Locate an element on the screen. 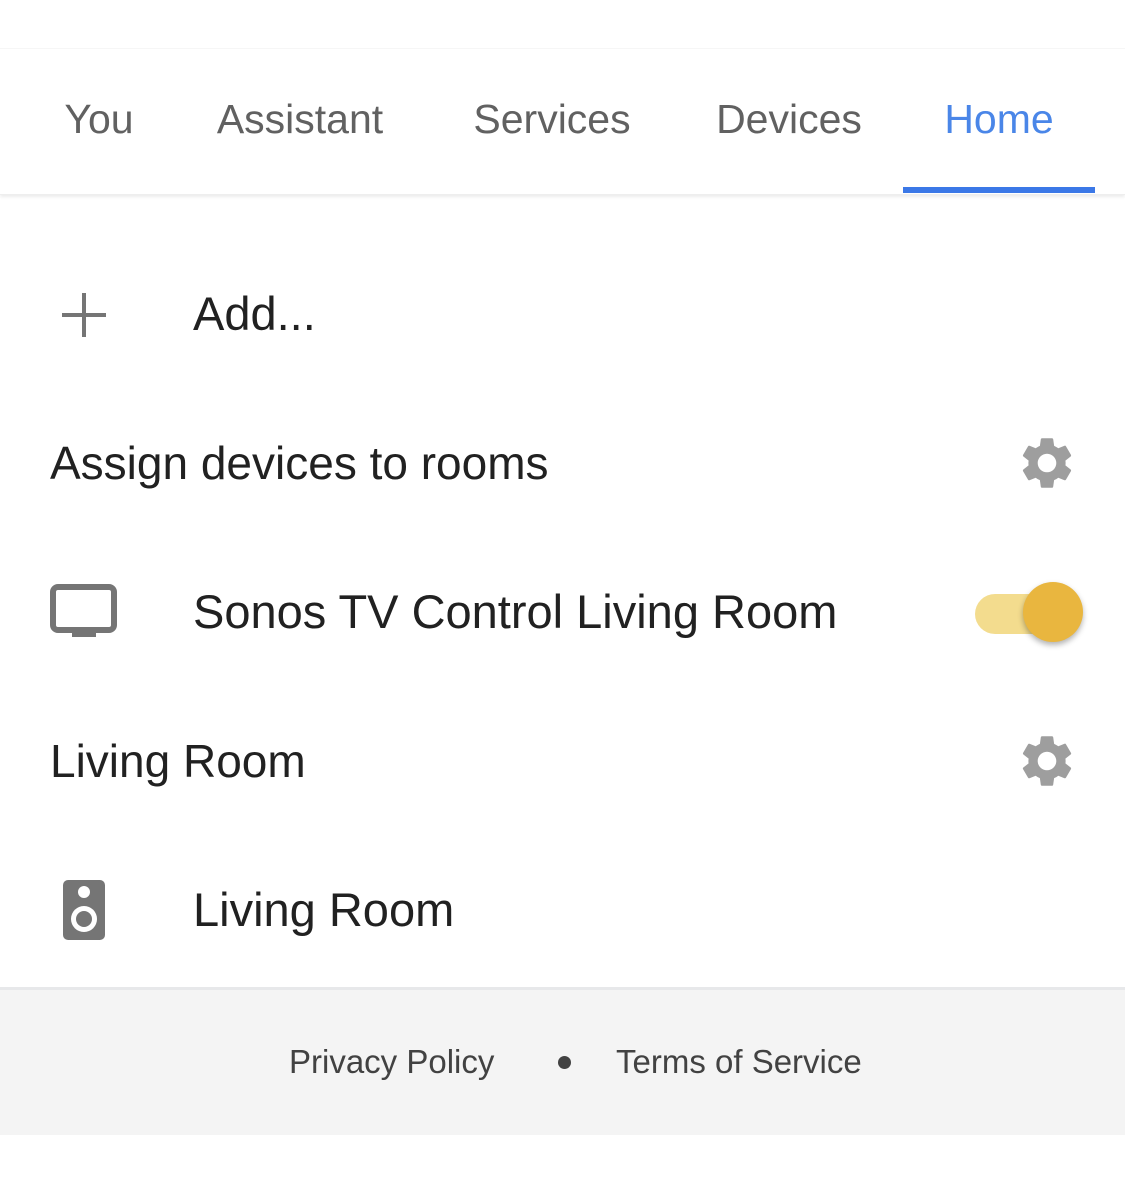 The image size is (1125, 1202). footer-separator is located at coordinates (564, 1062).